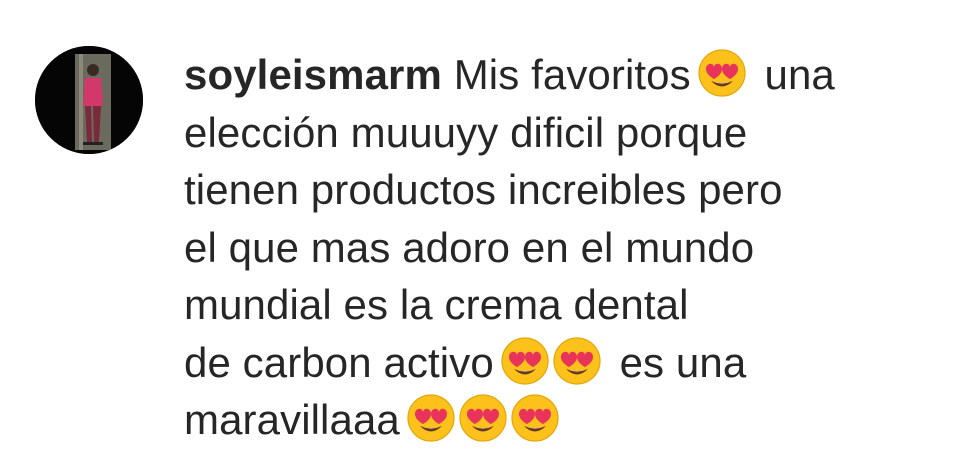  I want to click on comment-line-5: mundial es la crema dental, so click(436, 304).